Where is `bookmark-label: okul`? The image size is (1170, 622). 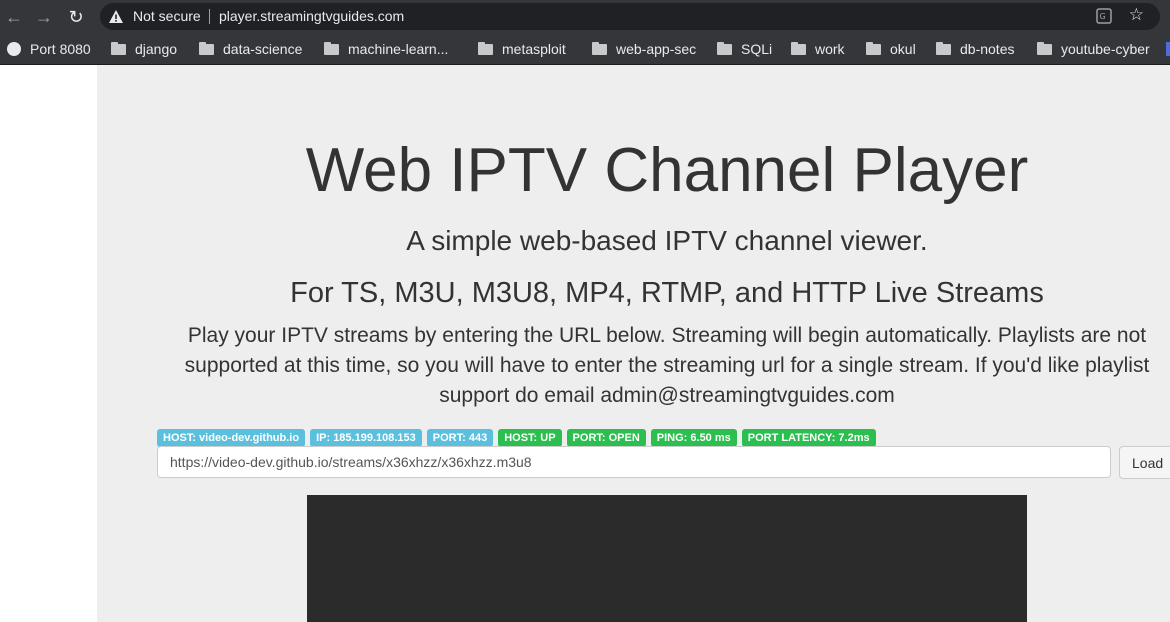
bookmark-label: okul is located at coordinates (903, 49).